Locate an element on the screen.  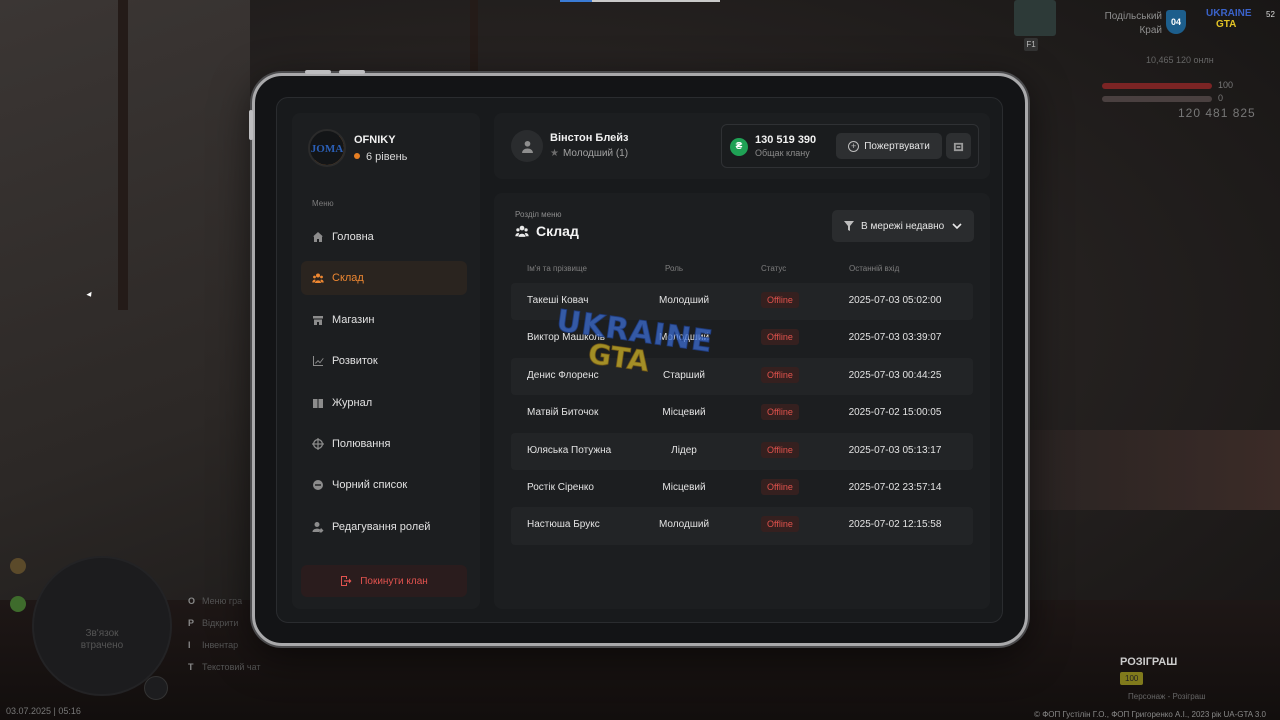
region-badge: 04 is located at coordinates (1176, 22).